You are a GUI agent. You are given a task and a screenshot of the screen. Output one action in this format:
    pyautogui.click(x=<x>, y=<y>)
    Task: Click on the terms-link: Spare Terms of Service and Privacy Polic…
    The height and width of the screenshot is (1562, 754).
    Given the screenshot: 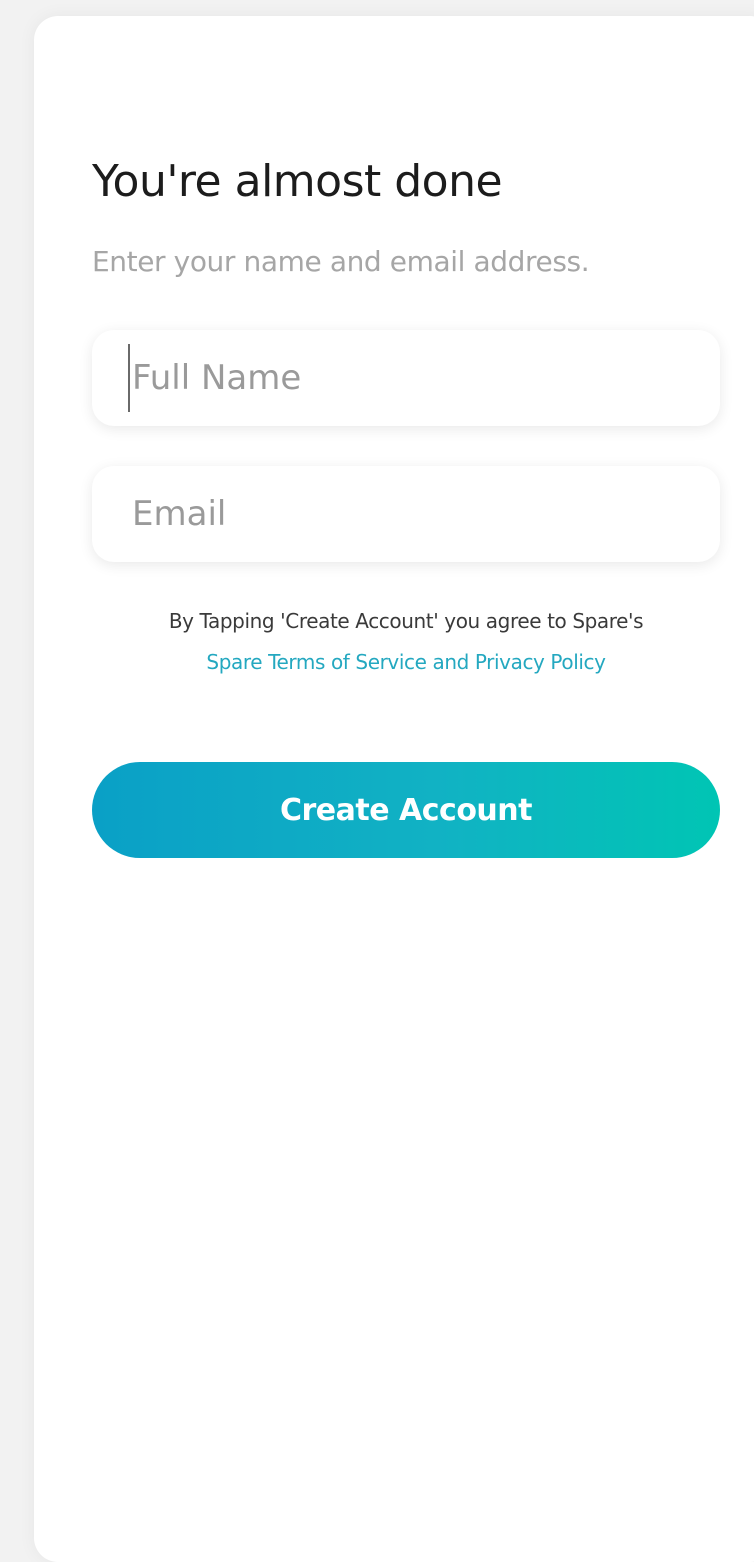 What is the action you would take?
    pyautogui.click(x=406, y=662)
    